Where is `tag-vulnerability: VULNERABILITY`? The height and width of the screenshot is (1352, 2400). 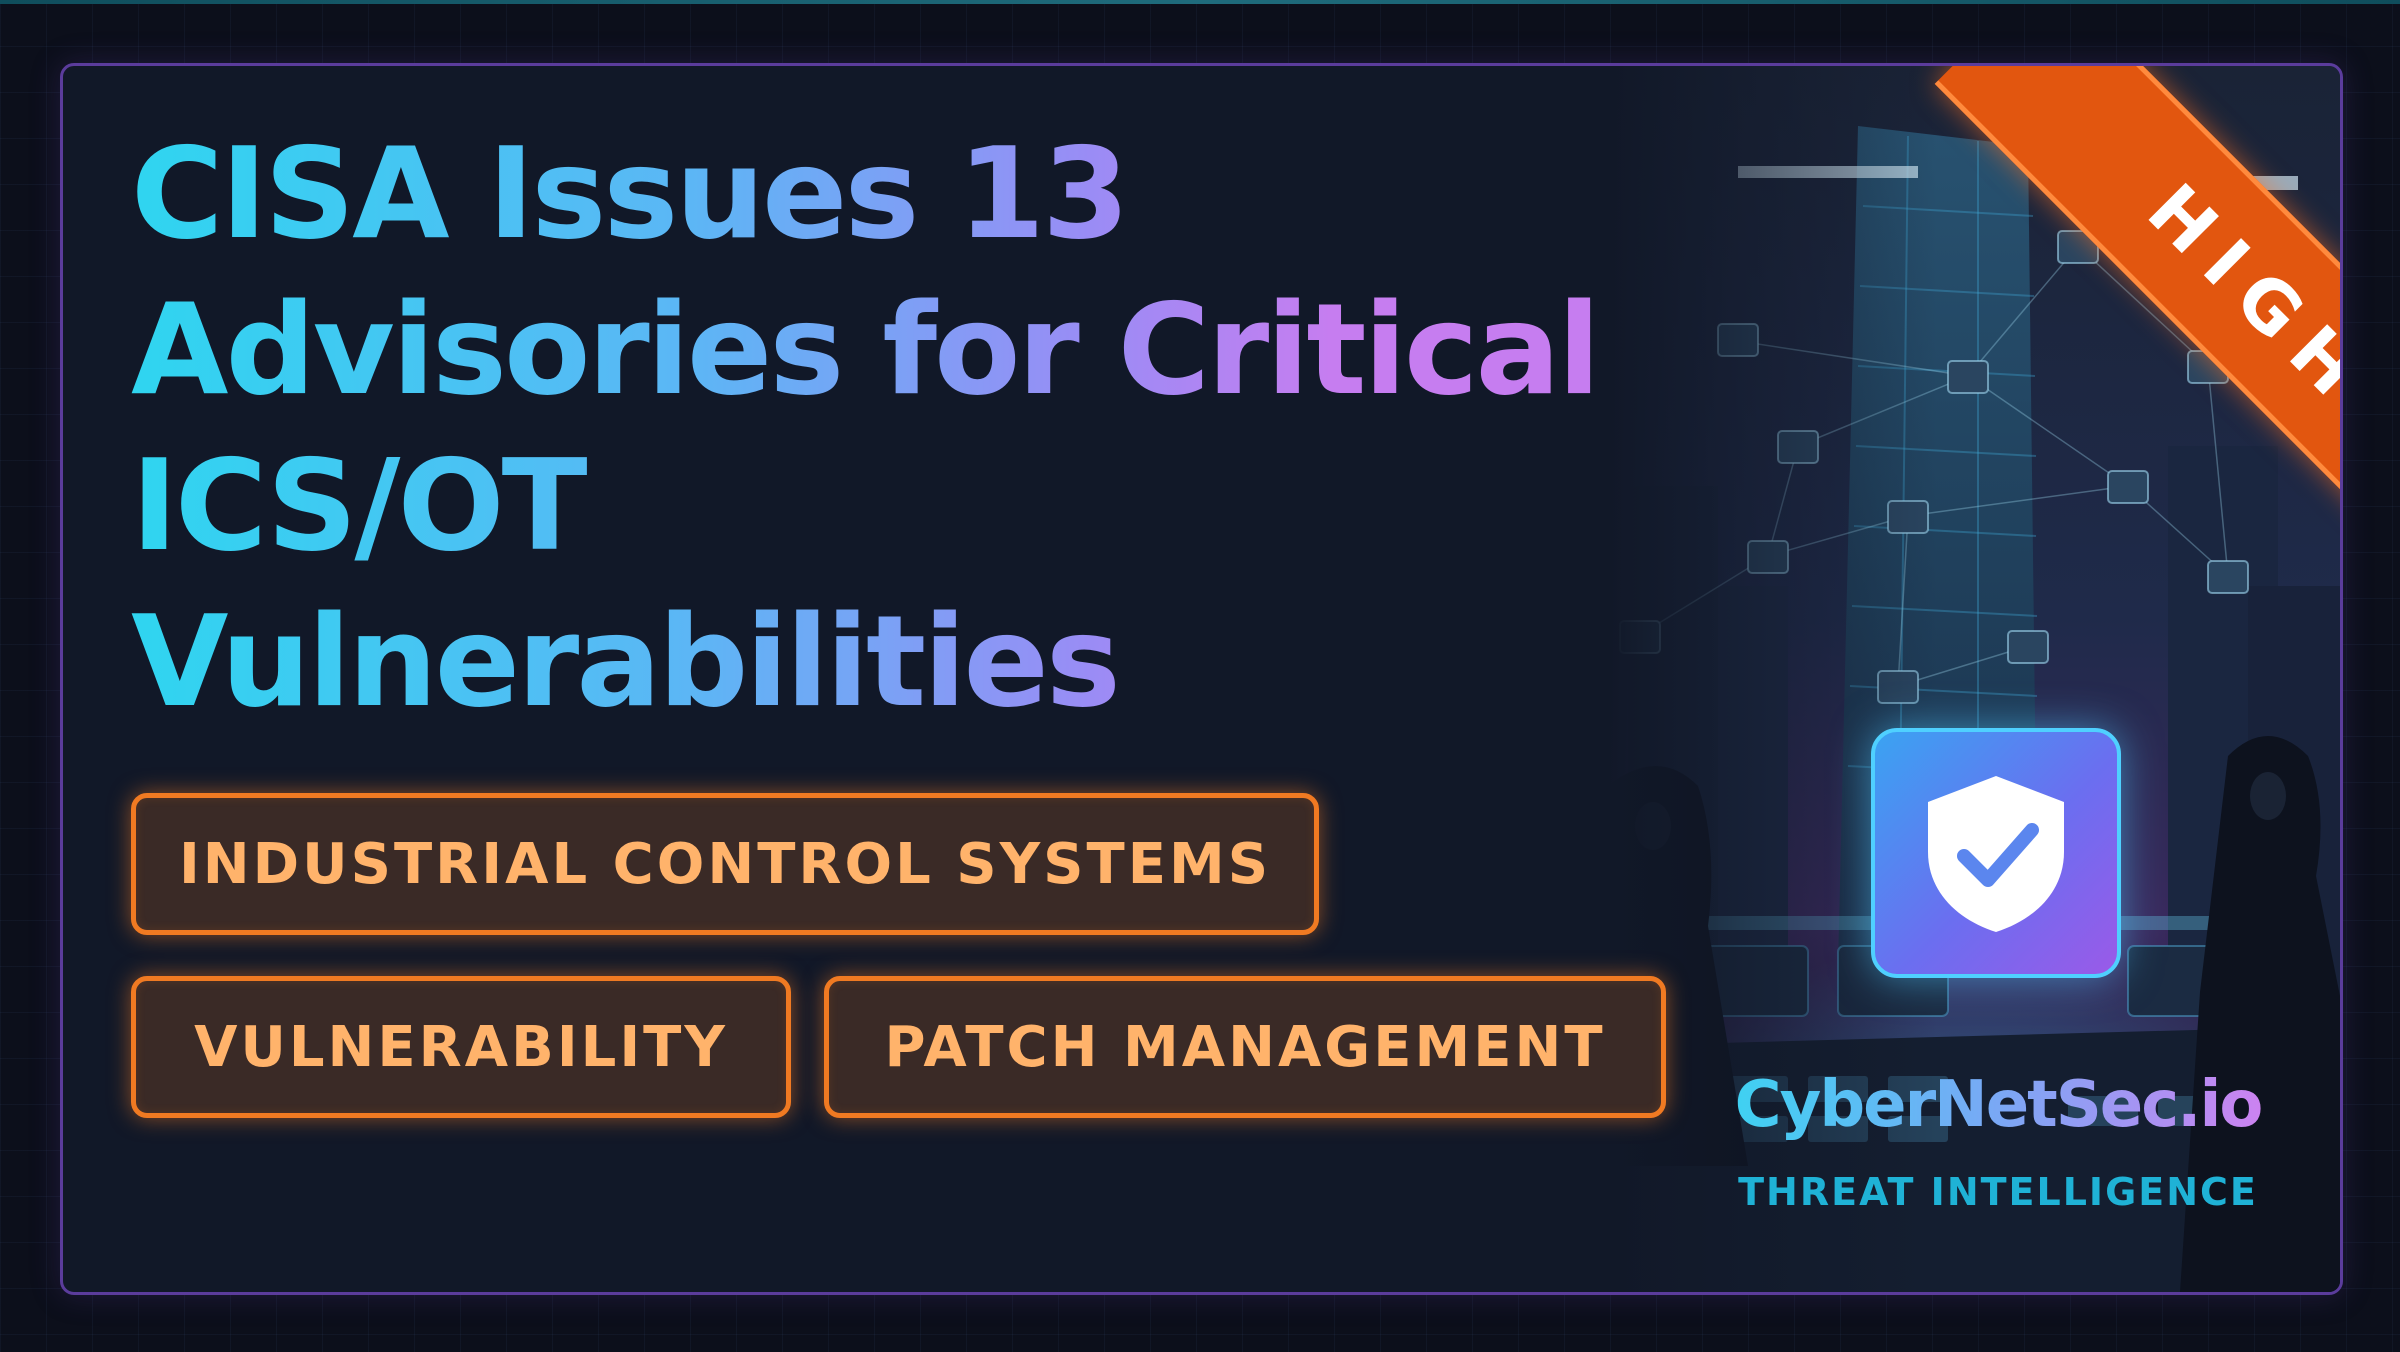 tag-vulnerability: VULNERABILITY is located at coordinates (461, 1047).